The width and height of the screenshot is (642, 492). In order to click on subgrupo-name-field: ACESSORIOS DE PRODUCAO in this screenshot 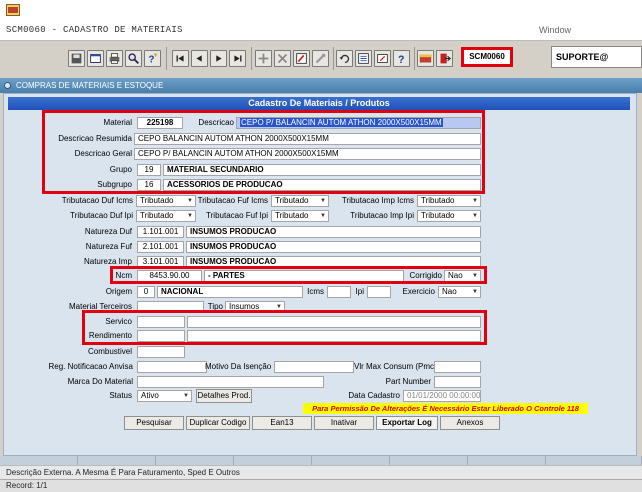, I will do `click(322, 185)`.